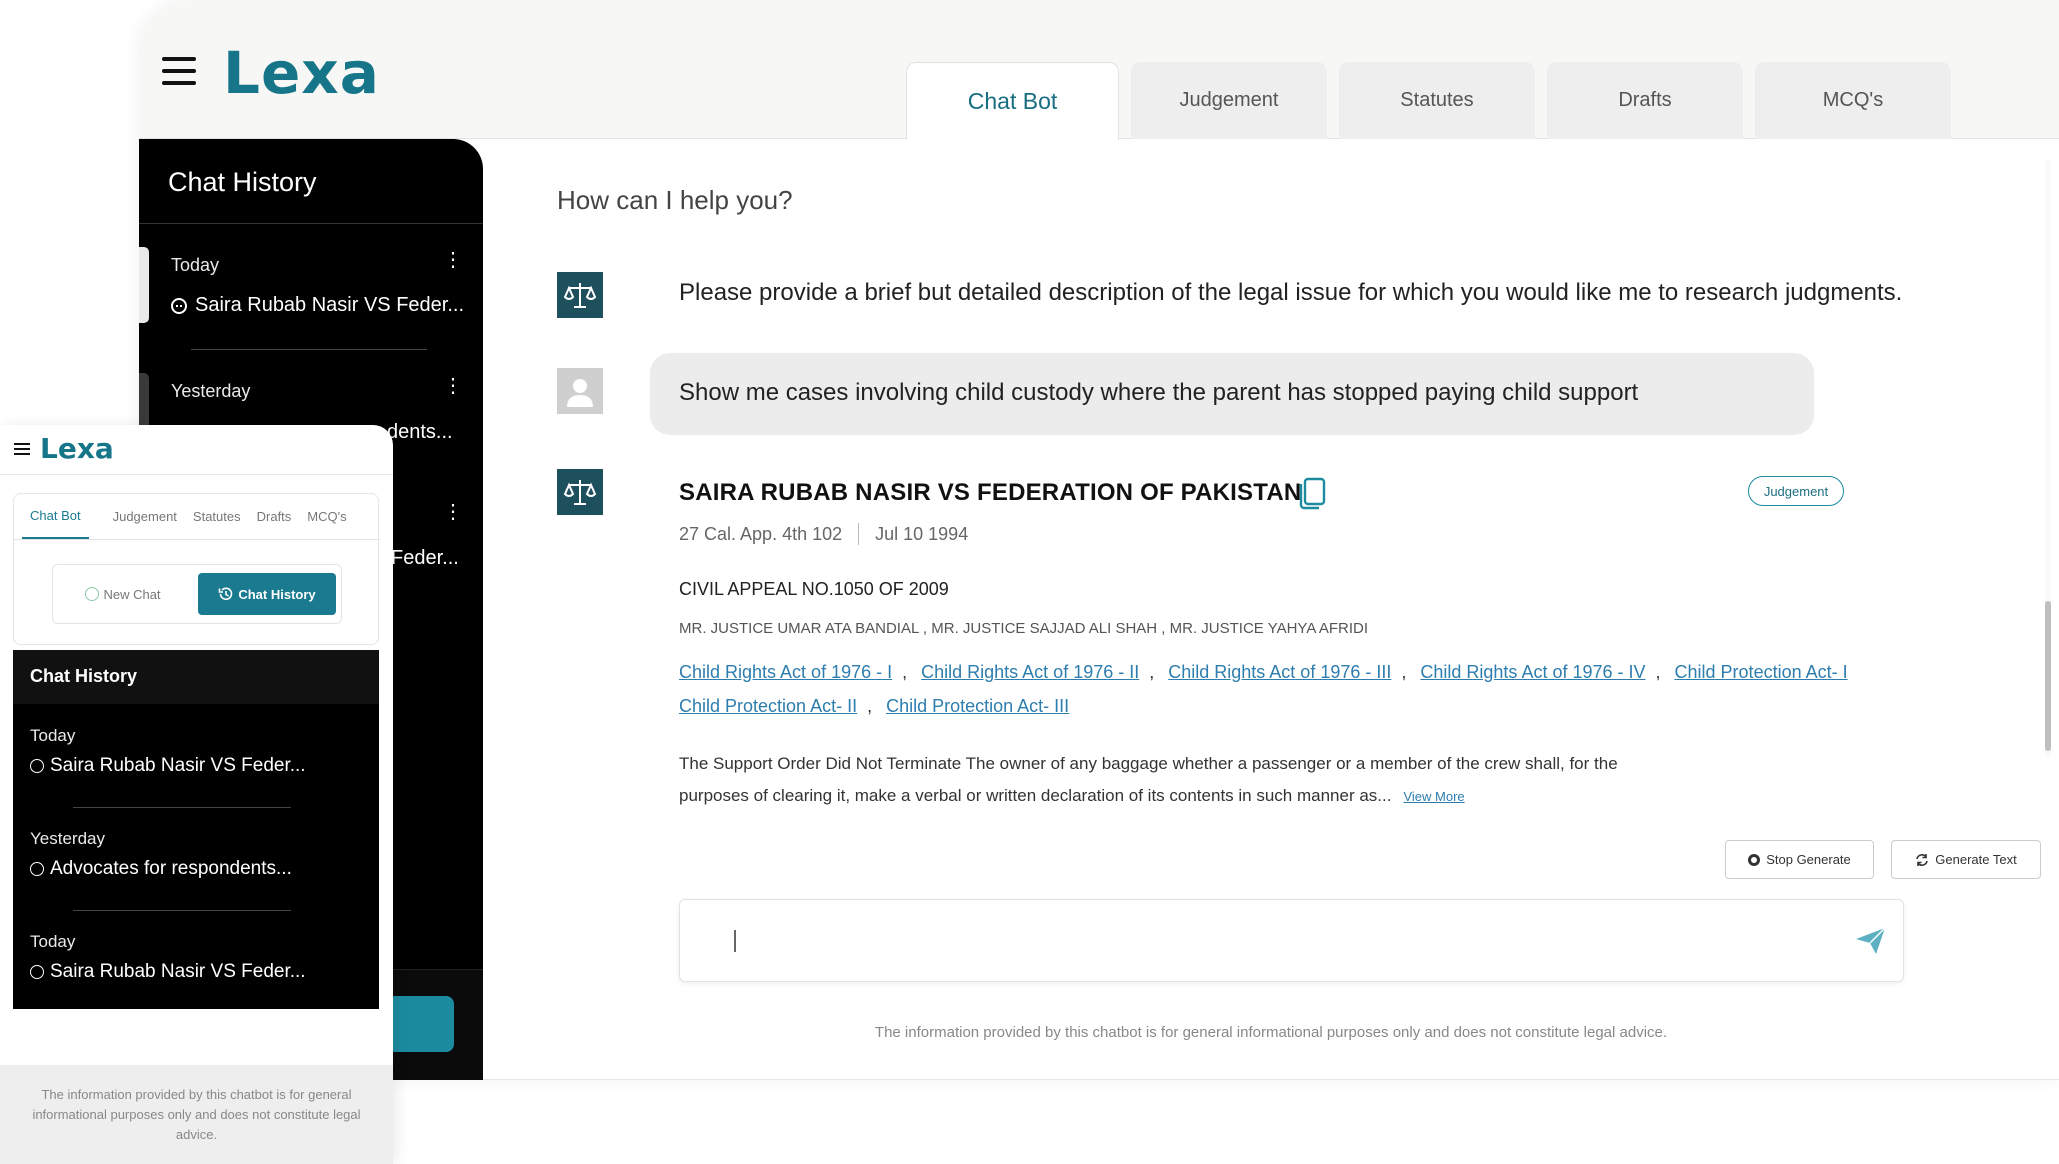 The image size is (2059, 1164). Describe the element at coordinates (2048, 676) in the screenshot. I see `scrollbar-thumb` at that location.